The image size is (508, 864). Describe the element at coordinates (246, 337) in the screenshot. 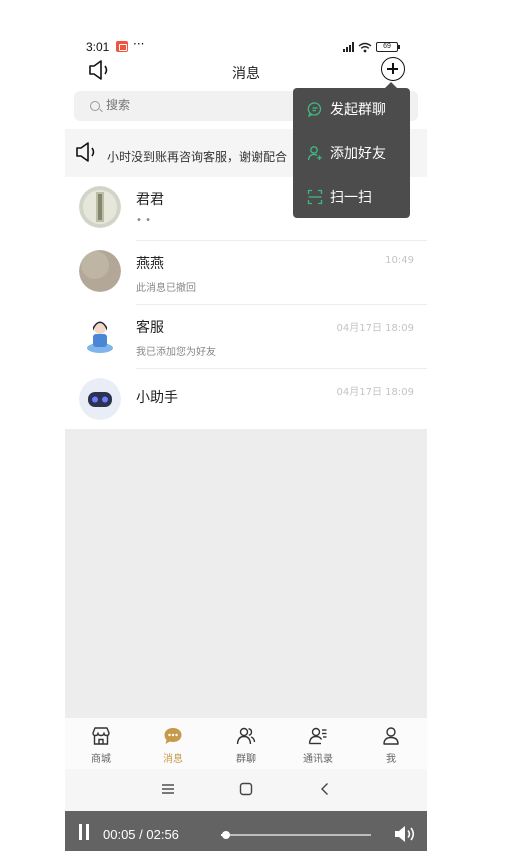

I see `conversation-row: 客服 我已添加您为好友 04月17日 18:09` at that location.